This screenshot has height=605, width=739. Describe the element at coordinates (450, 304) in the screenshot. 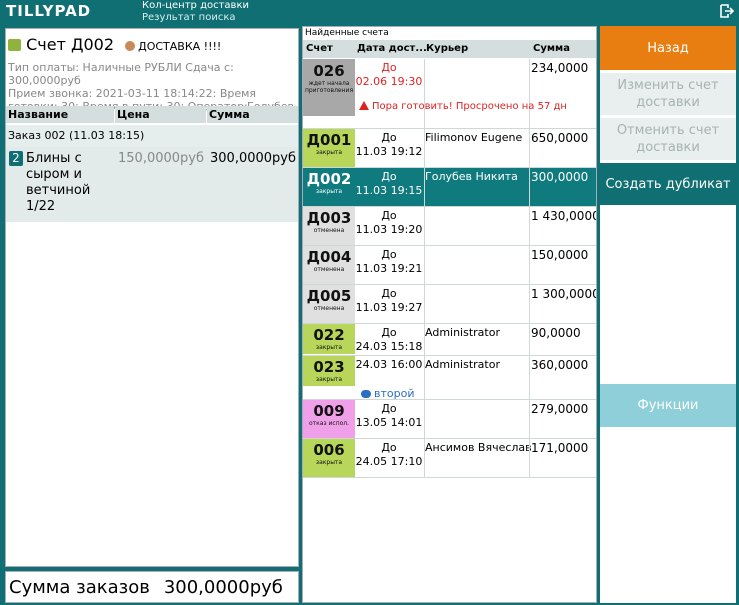

I see `result-row: Д005 отменена До 11.03 19:27 1 300,0000` at that location.